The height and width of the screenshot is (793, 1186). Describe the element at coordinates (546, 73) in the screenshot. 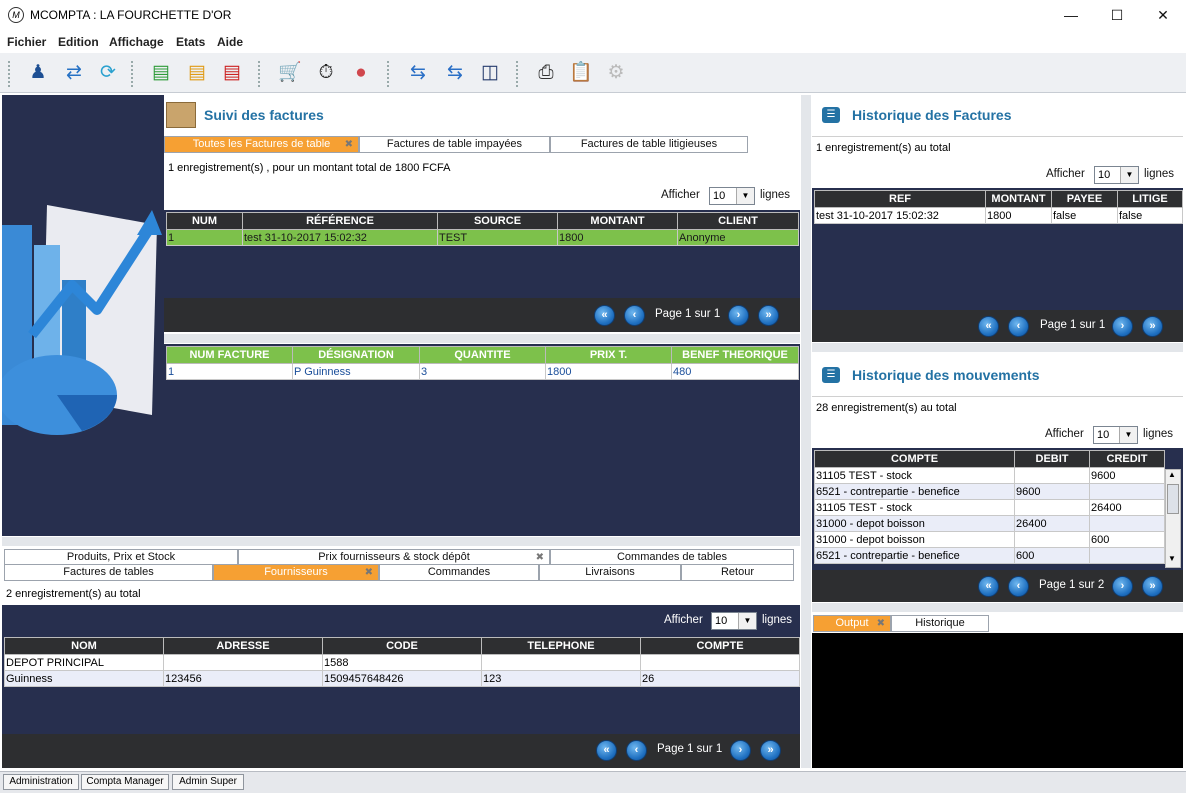

I see `printer-icon: ⎙` at that location.